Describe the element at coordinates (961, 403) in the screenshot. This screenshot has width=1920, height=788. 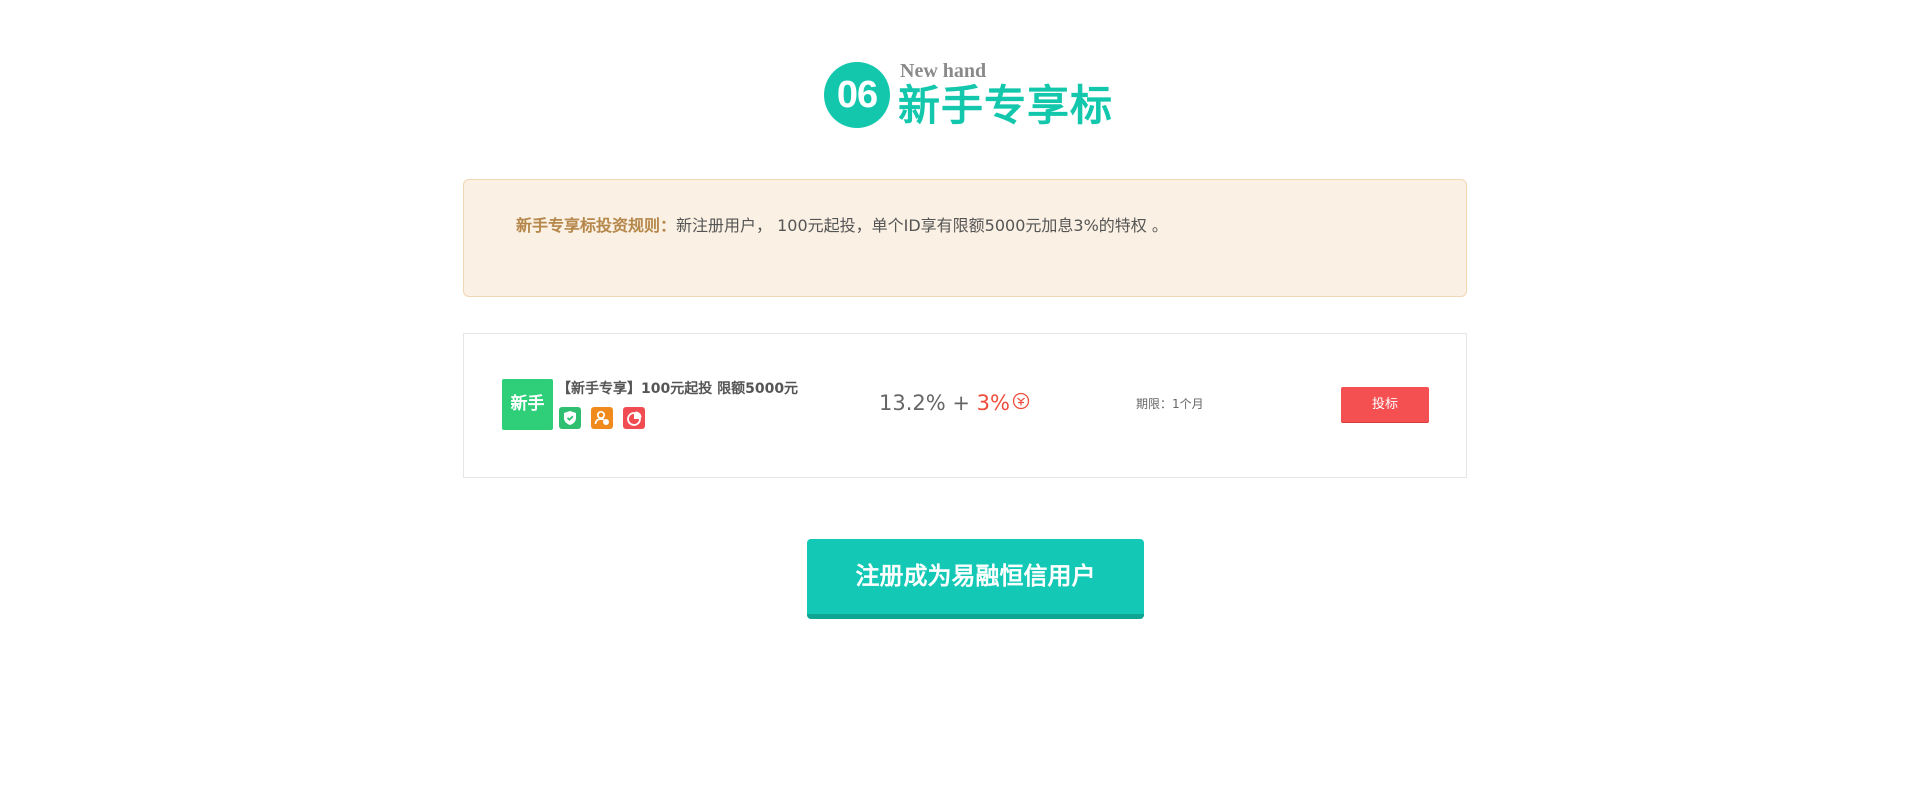
I see `rate-plus: +` at that location.